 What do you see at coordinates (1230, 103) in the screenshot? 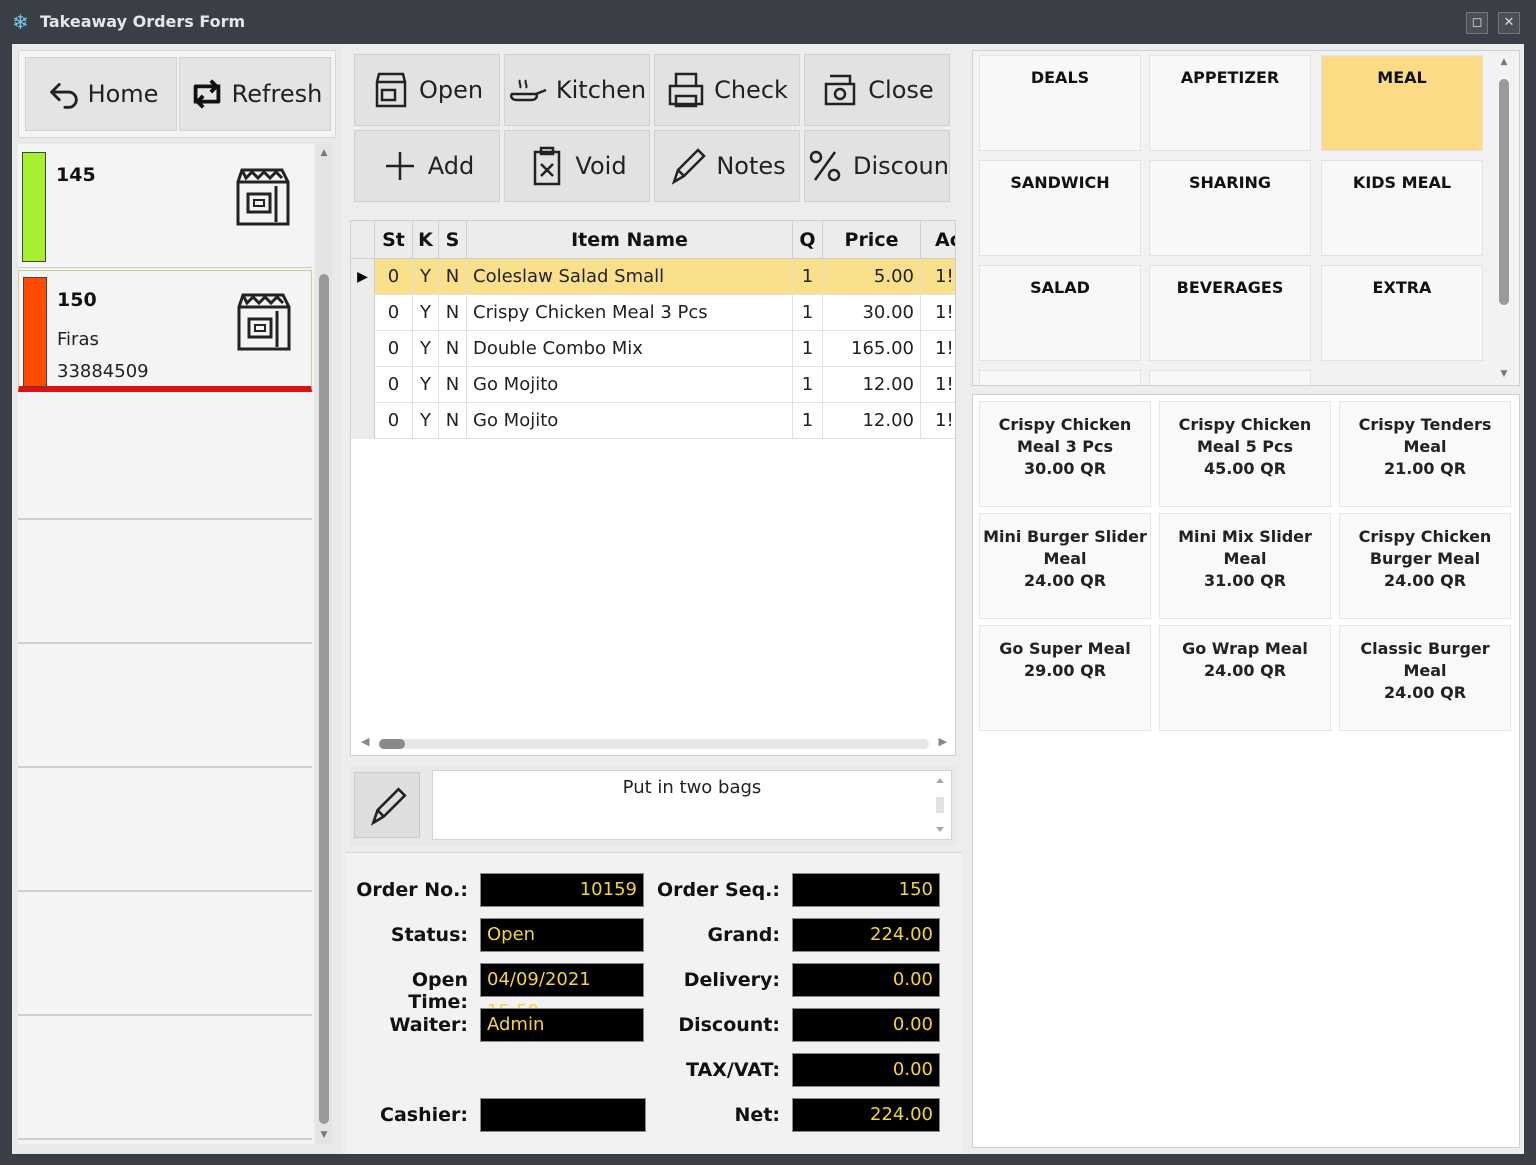
I see `category-appetizer: APPETIZER` at bounding box center [1230, 103].